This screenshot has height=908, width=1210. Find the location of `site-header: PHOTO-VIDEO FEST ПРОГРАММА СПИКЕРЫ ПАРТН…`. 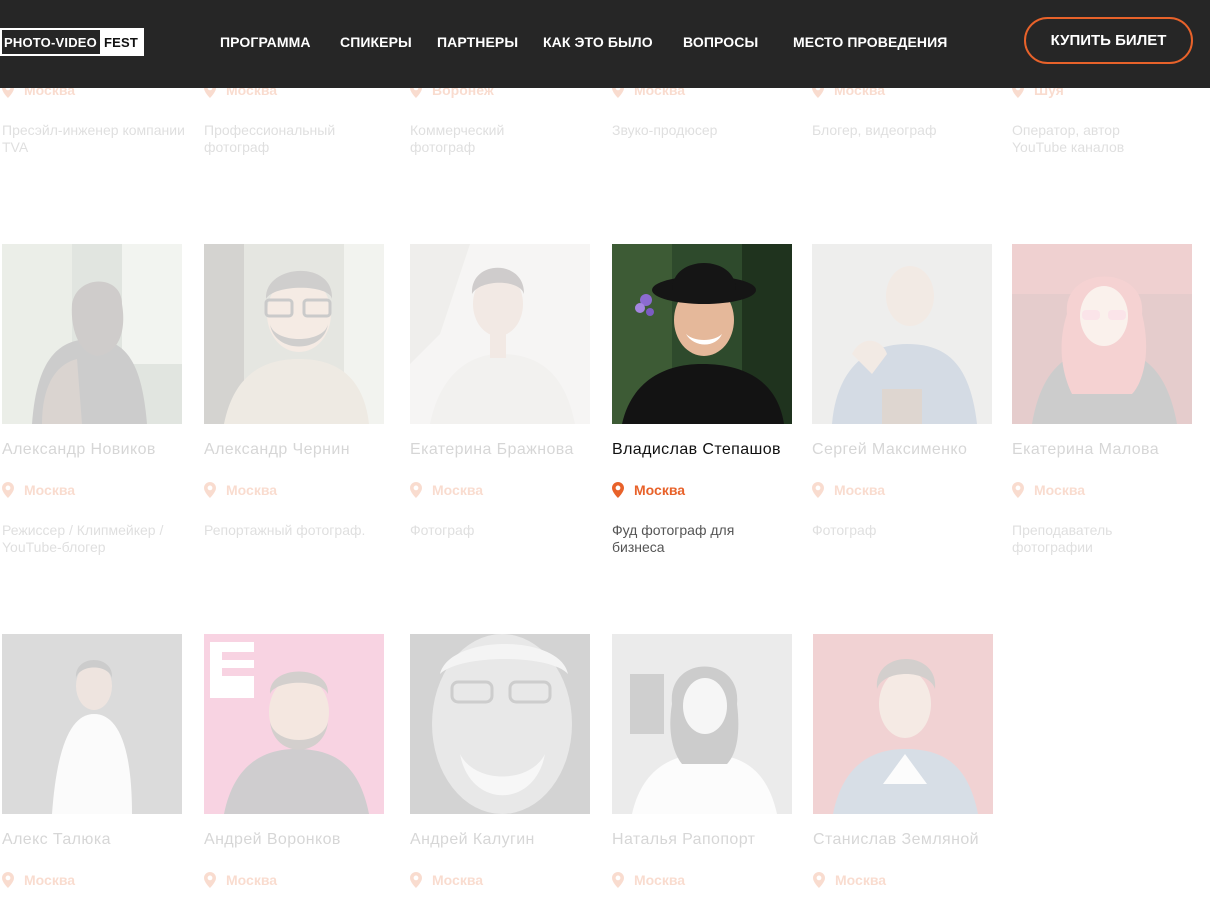

site-header: PHOTO-VIDEO FEST ПРОГРАММА СПИКЕРЫ ПАРТН… is located at coordinates (605, 44).